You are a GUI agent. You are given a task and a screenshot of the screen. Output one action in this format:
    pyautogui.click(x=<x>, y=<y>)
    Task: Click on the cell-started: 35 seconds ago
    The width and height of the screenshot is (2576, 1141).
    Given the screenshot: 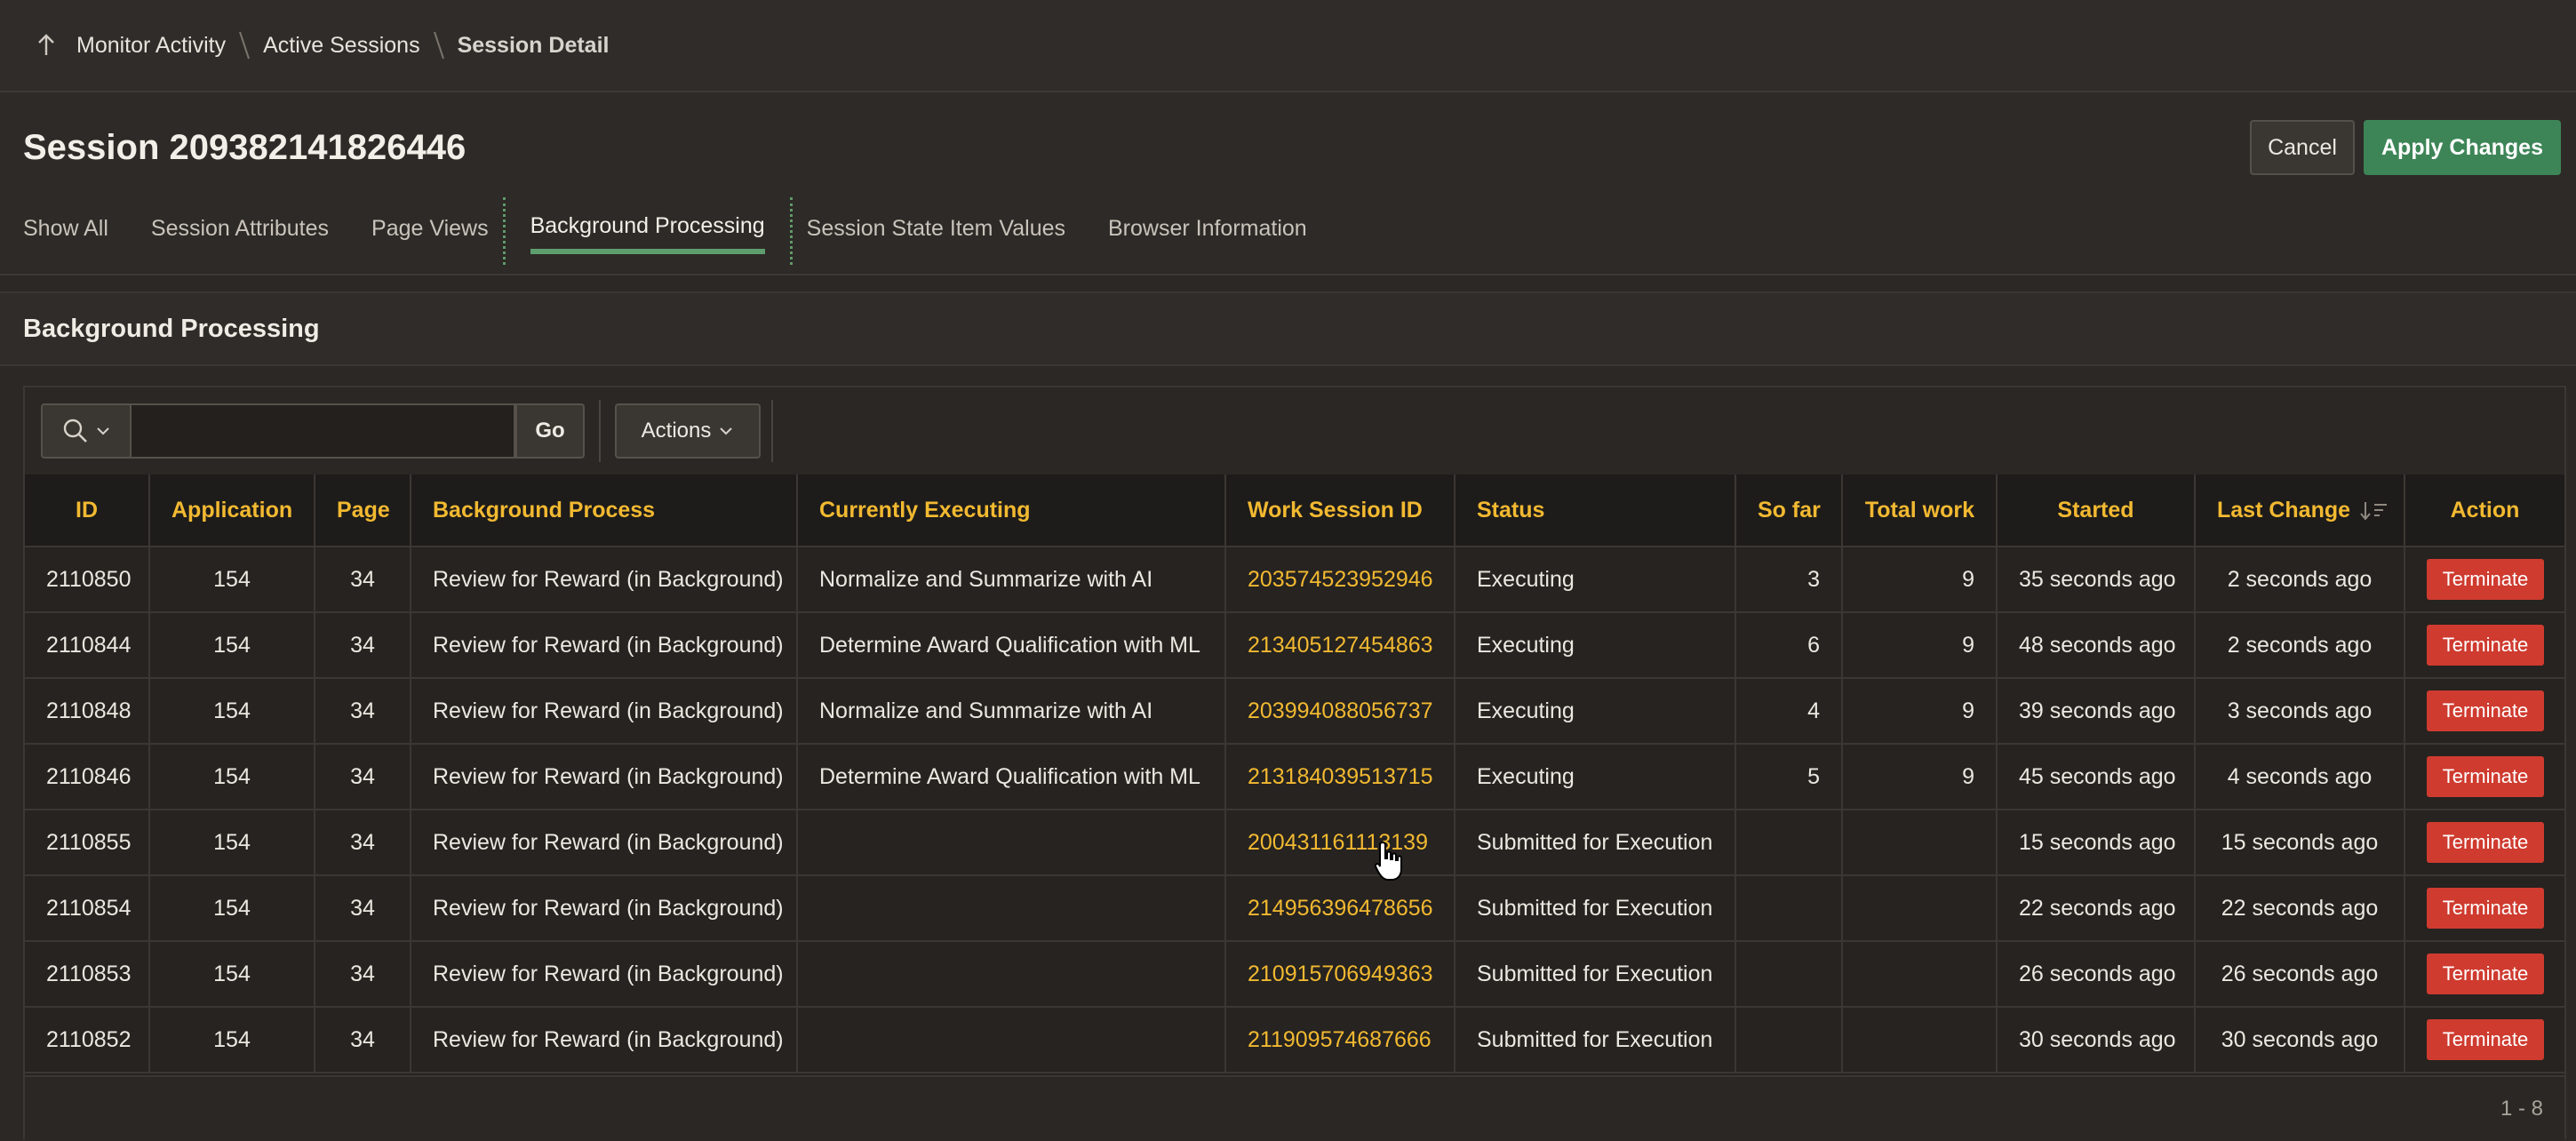 What is the action you would take?
    pyautogui.click(x=2096, y=580)
    